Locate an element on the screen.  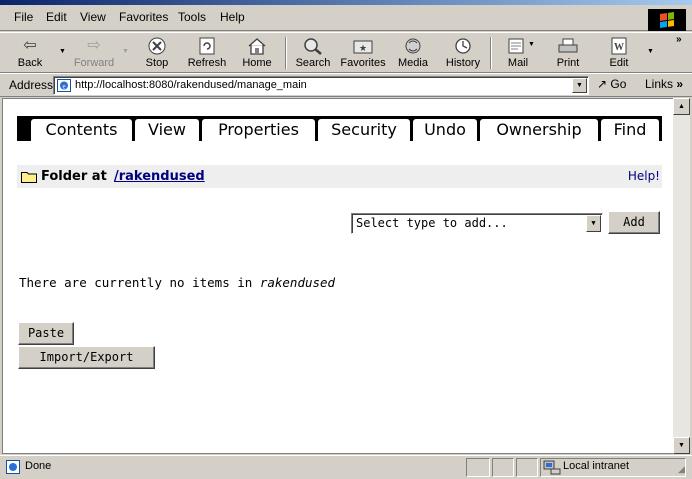
go-button: ↗ Go is located at coordinates (611, 84).